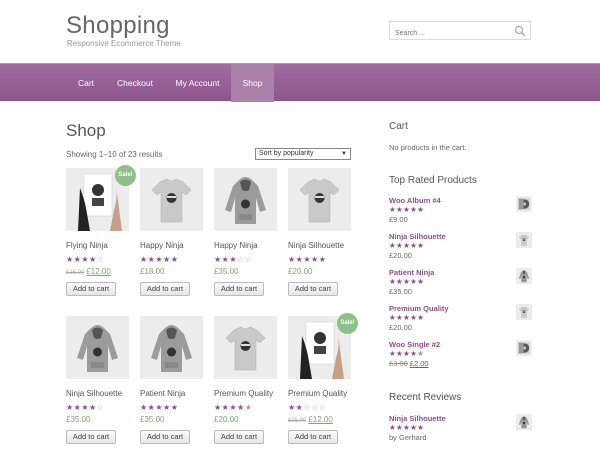 This screenshot has width=600, height=450. What do you see at coordinates (135, 83) in the screenshot?
I see `nav-checkout: Checkout` at bounding box center [135, 83].